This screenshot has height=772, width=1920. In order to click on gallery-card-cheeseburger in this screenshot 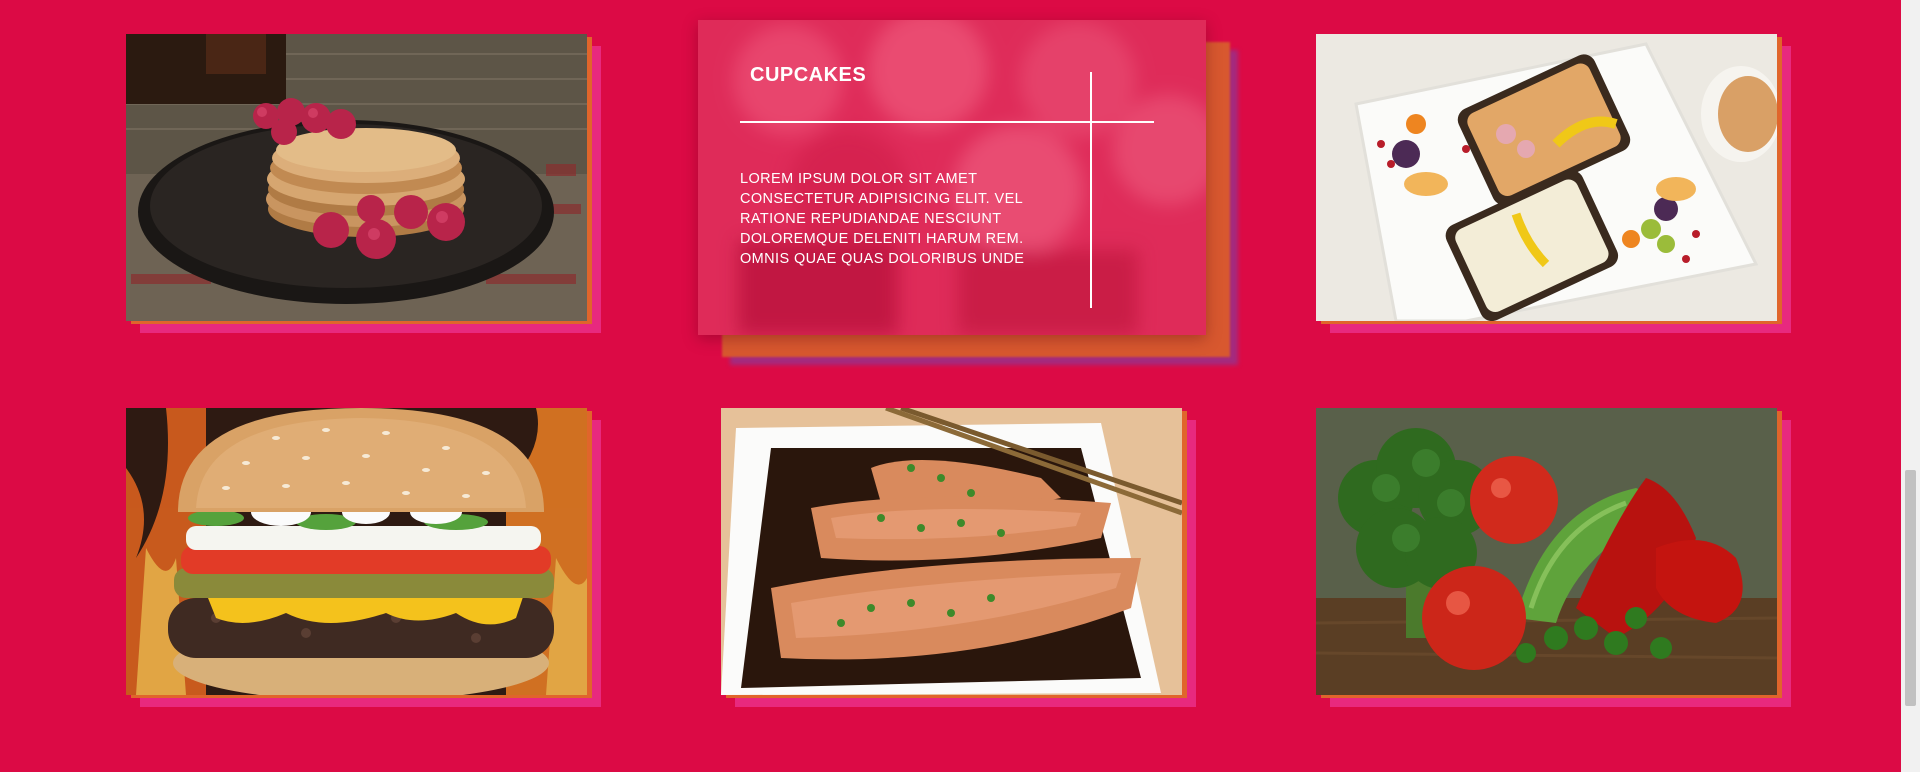, I will do `click(363, 557)`.